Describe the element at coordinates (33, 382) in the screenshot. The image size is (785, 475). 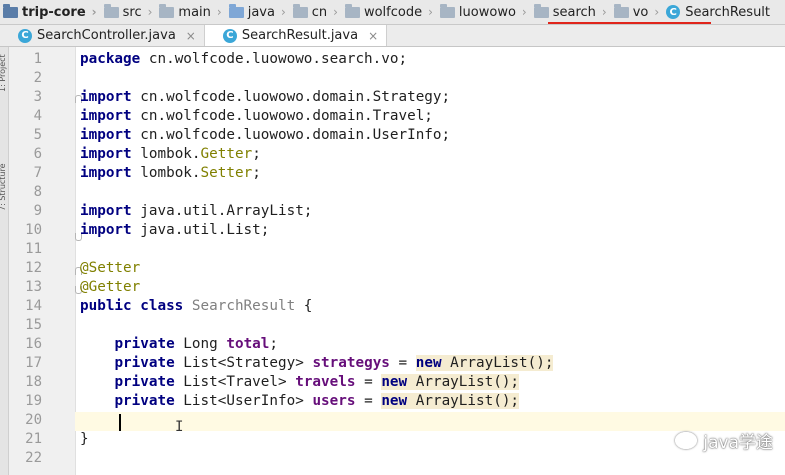
I see `line-number: 18` at that location.